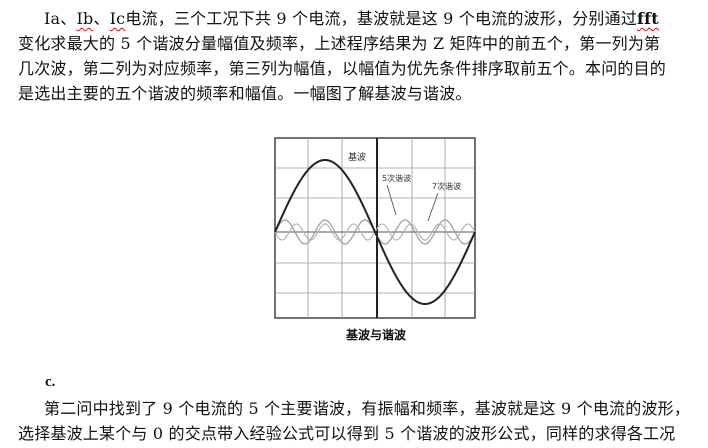  Describe the element at coordinates (50, 382) in the screenshot. I see `section-c-heading: c.` at that location.